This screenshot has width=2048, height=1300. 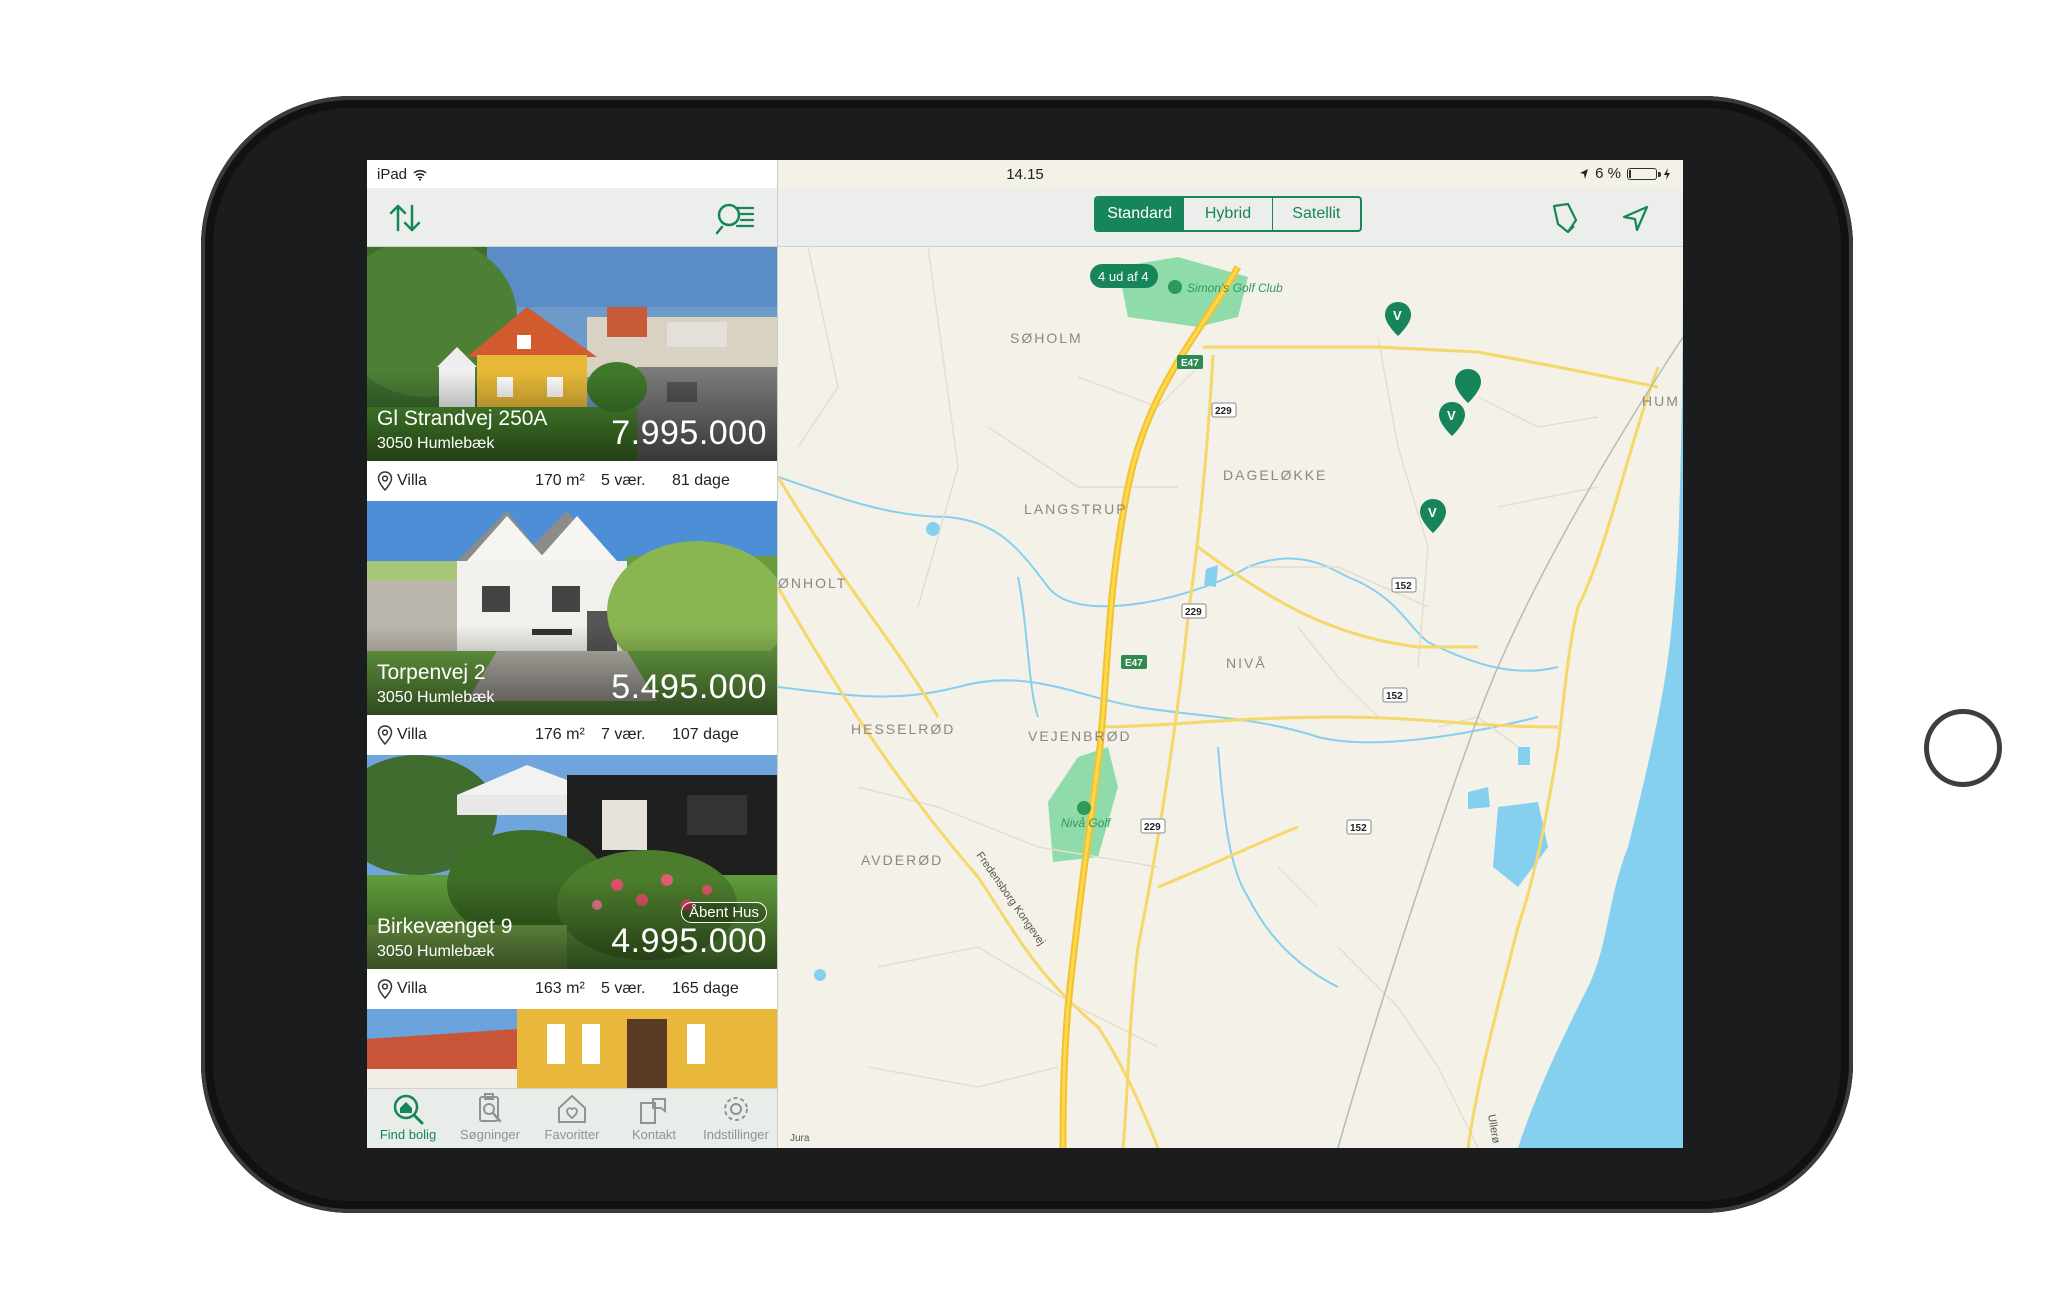 I want to click on tab-label: Søgninger, so click(x=490, y=1134).